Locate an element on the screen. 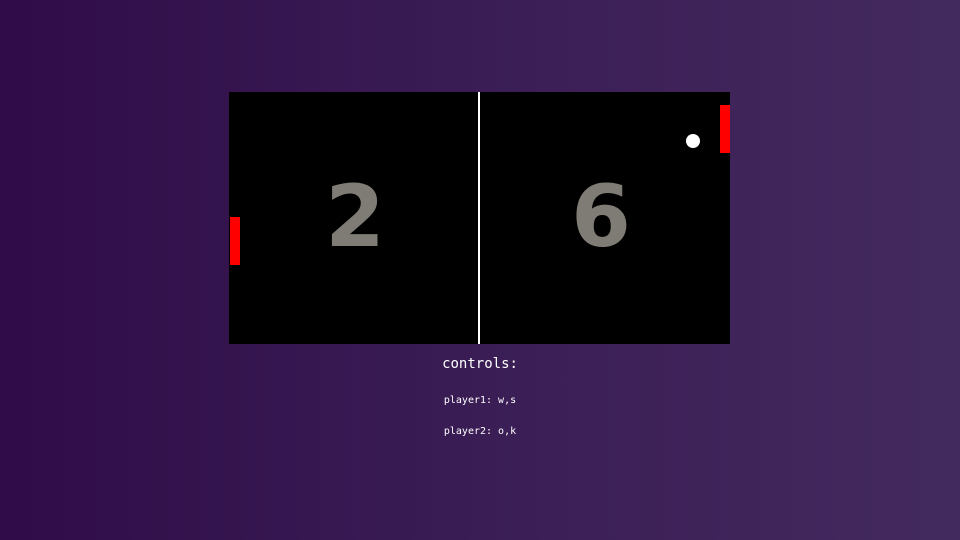  controls-heading: controls: is located at coordinates (480, 364).